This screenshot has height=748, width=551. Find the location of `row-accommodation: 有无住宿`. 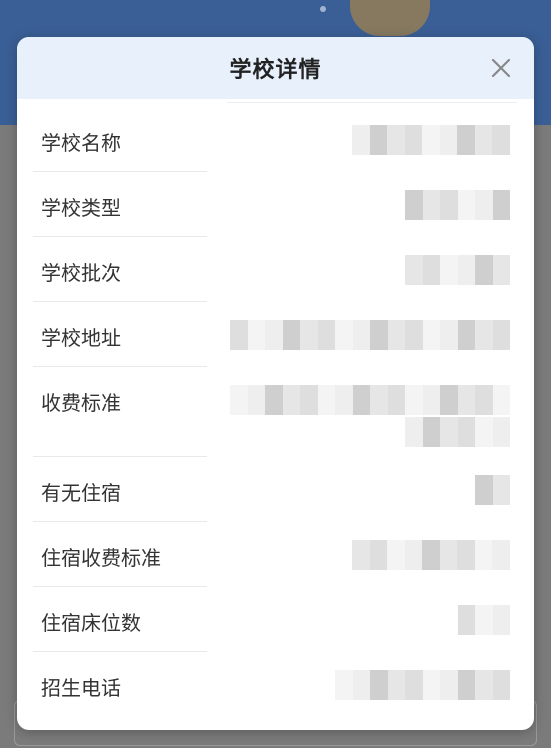

row-accommodation: 有无住宿 is located at coordinates (271, 489).